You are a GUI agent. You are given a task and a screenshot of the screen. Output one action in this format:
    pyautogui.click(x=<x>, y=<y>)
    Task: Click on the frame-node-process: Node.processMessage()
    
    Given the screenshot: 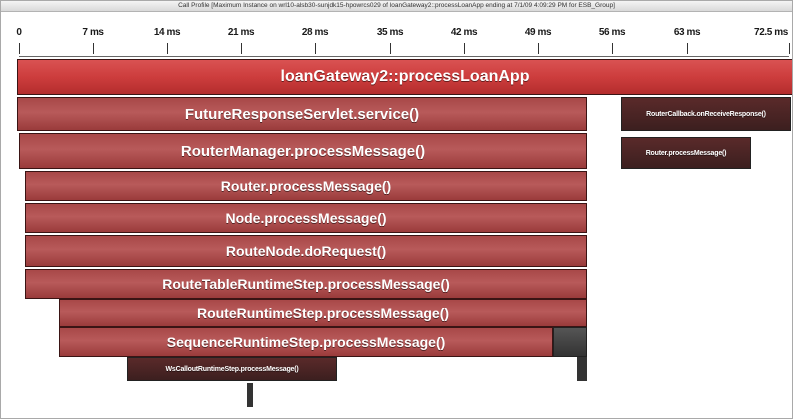 What is the action you would take?
    pyautogui.click(x=306, y=218)
    